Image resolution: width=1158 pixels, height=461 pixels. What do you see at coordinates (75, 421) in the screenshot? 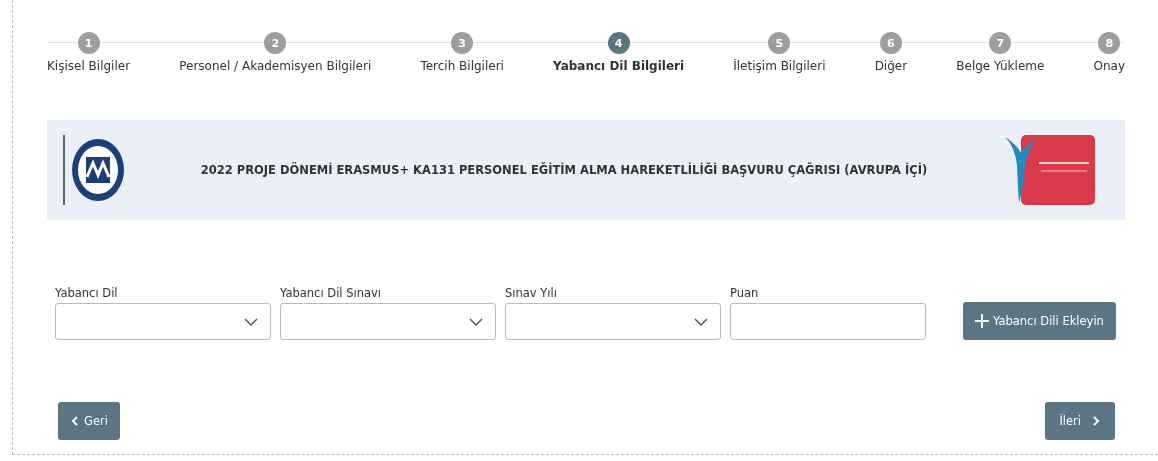
I see `chevron-left-icon` at bounding box center [75, 421].